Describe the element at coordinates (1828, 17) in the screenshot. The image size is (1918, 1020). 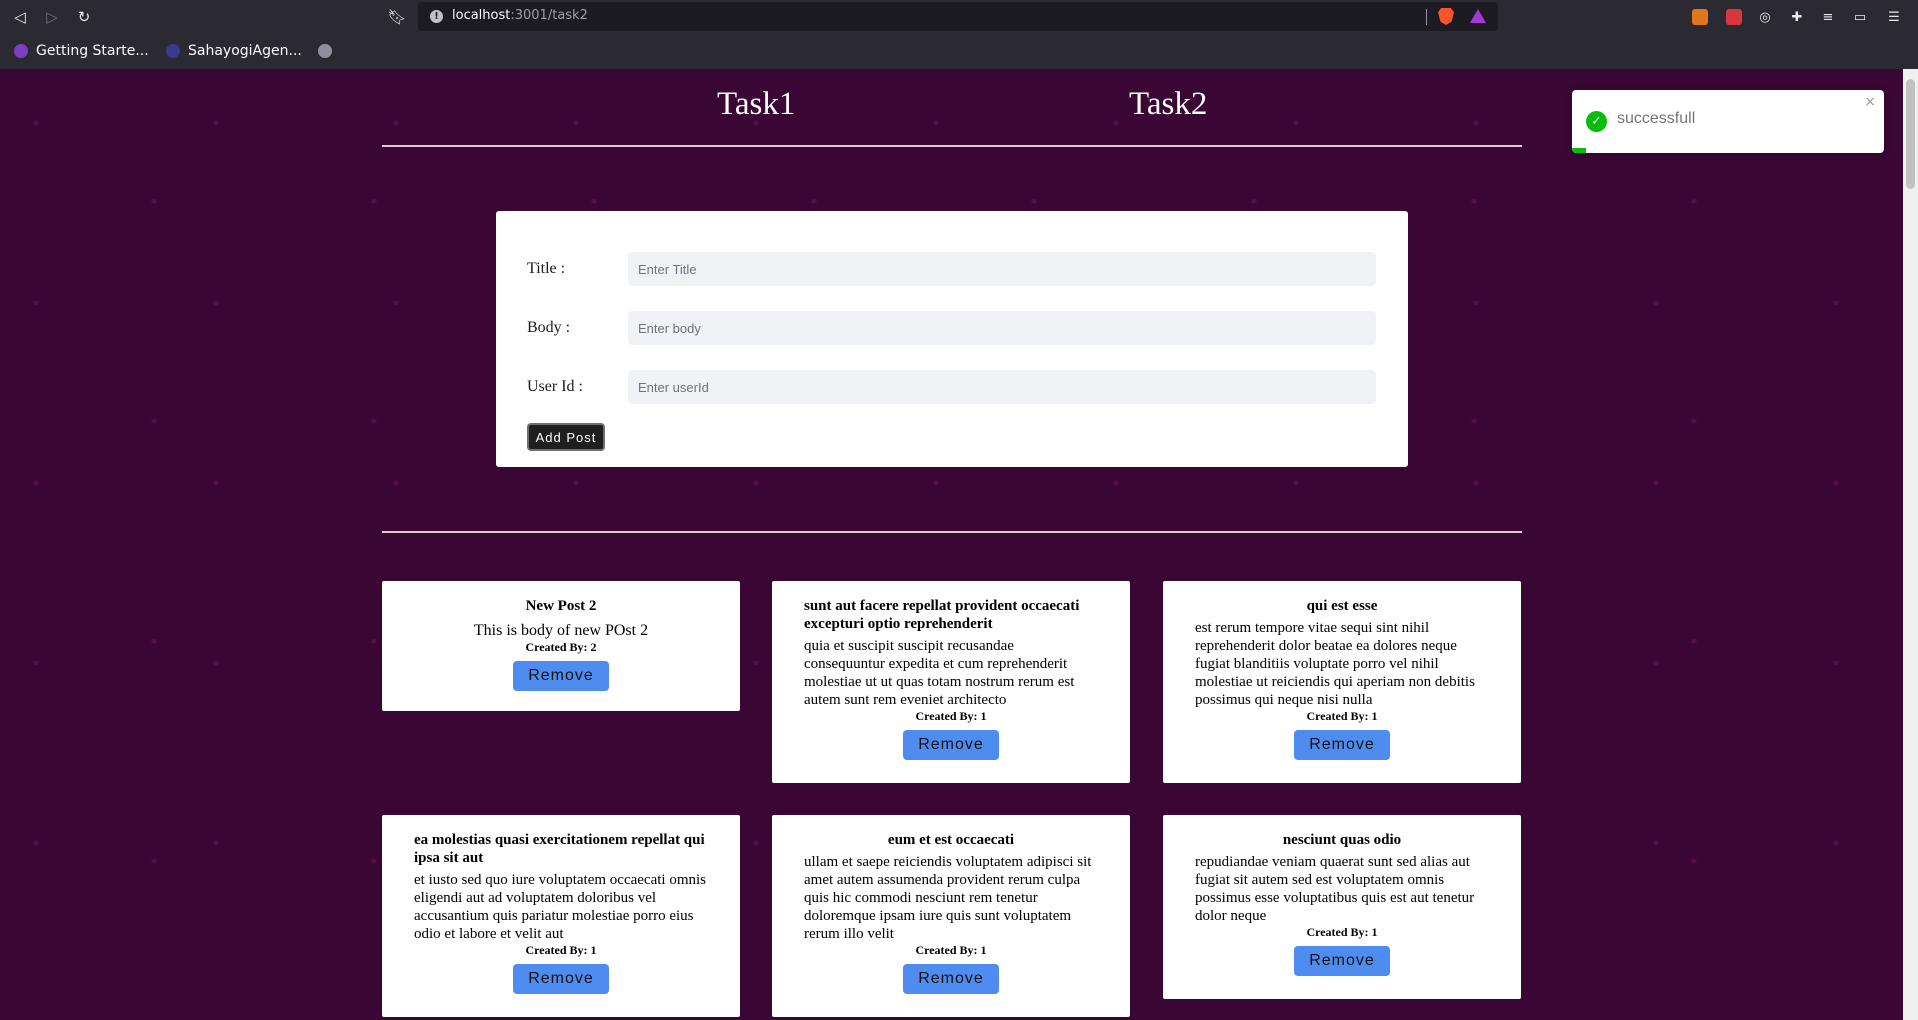
I see `playlist-icon: ≡` at that location.